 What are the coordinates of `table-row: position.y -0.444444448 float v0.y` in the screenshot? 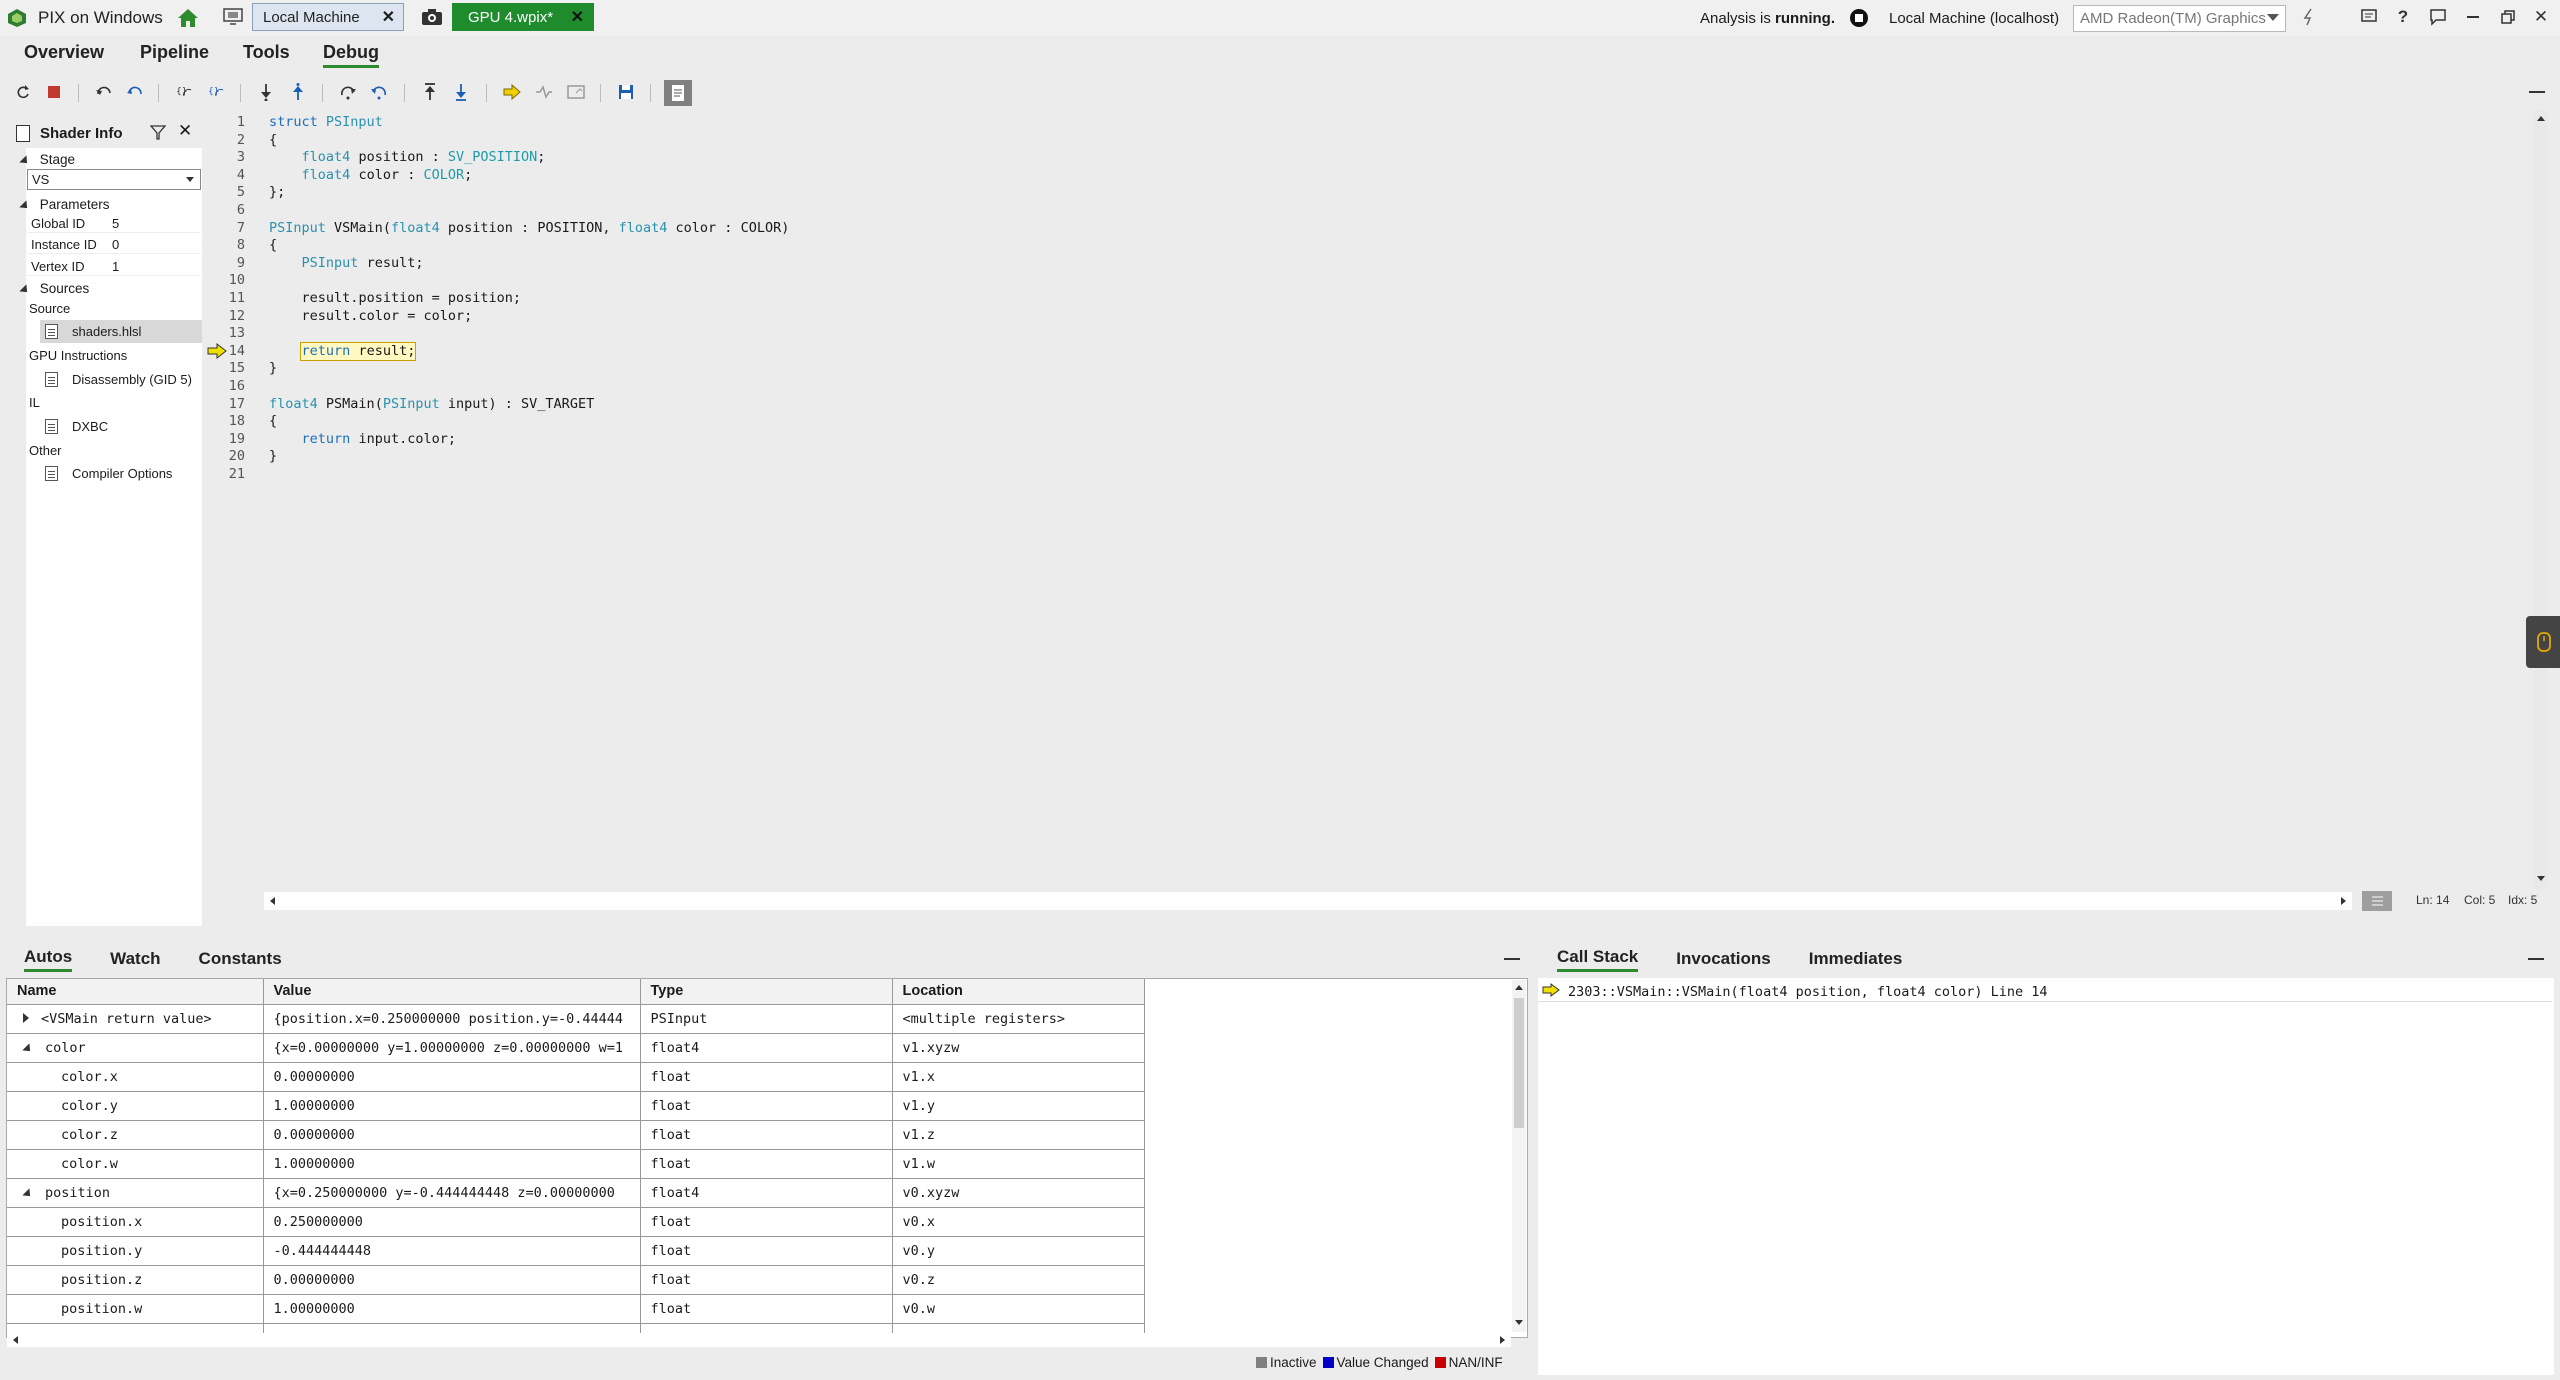 It's located at (576, 1251).